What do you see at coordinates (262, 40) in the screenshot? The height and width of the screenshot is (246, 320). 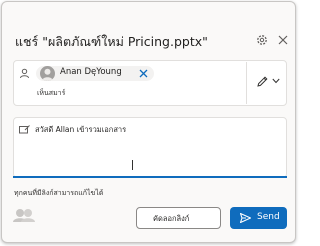 I see `gear-icon` at bounding box center [262, 40].